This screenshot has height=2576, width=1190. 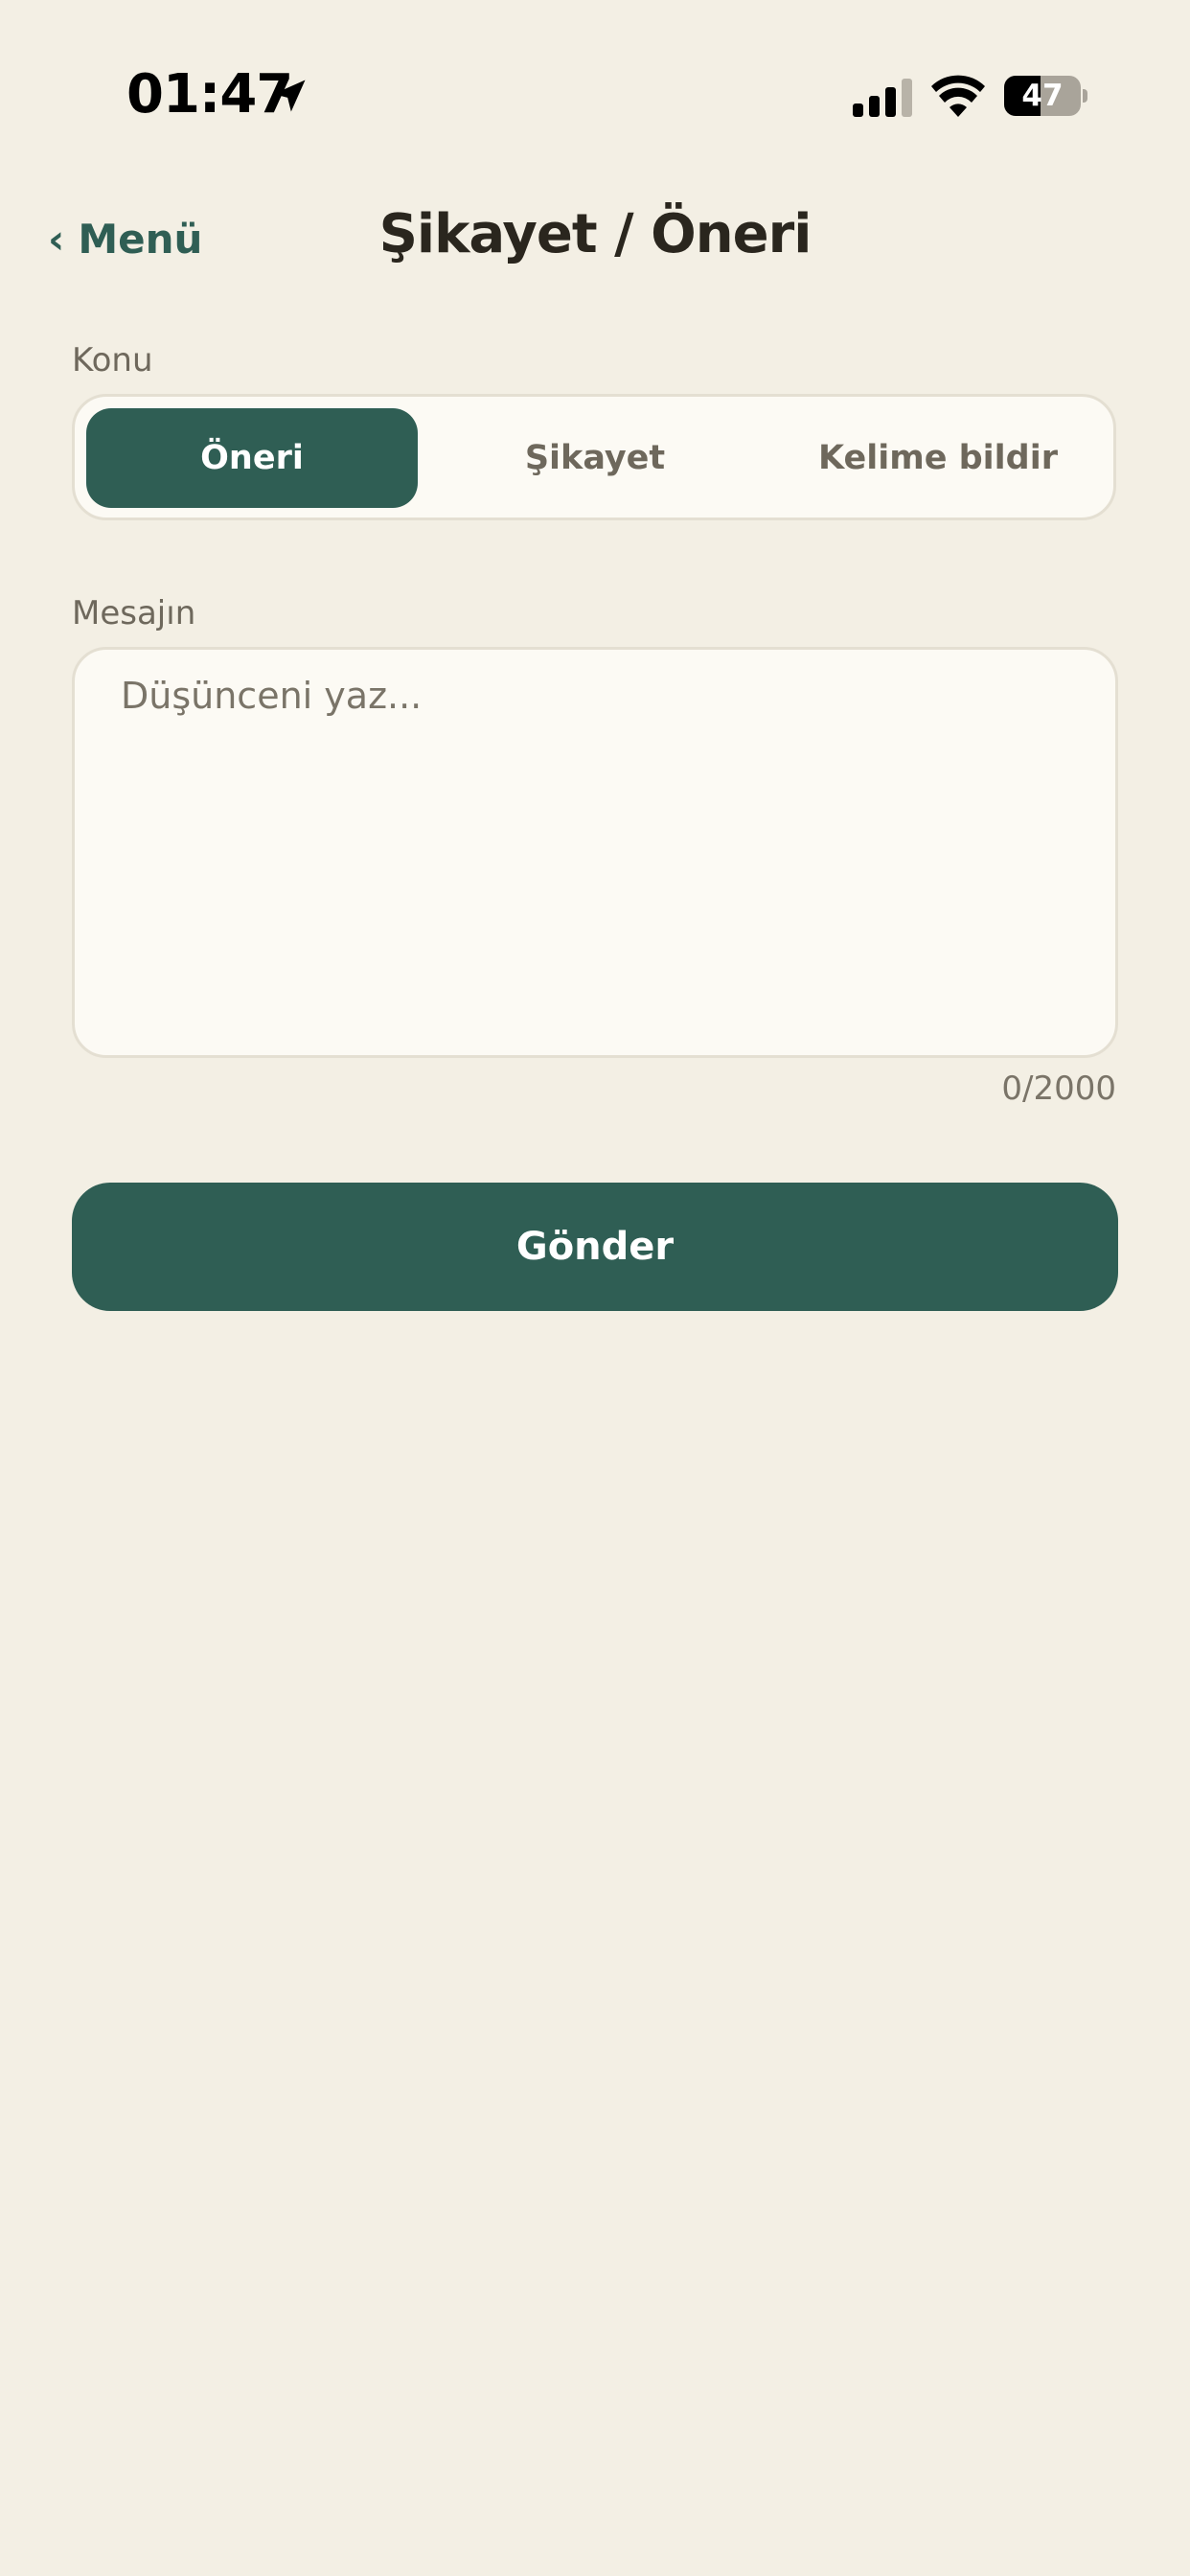 What do you see at coordinates (1059, 1089) in the screenshot?
I see `character-counter: 0/2000` at bounding box center [1059, 1089].